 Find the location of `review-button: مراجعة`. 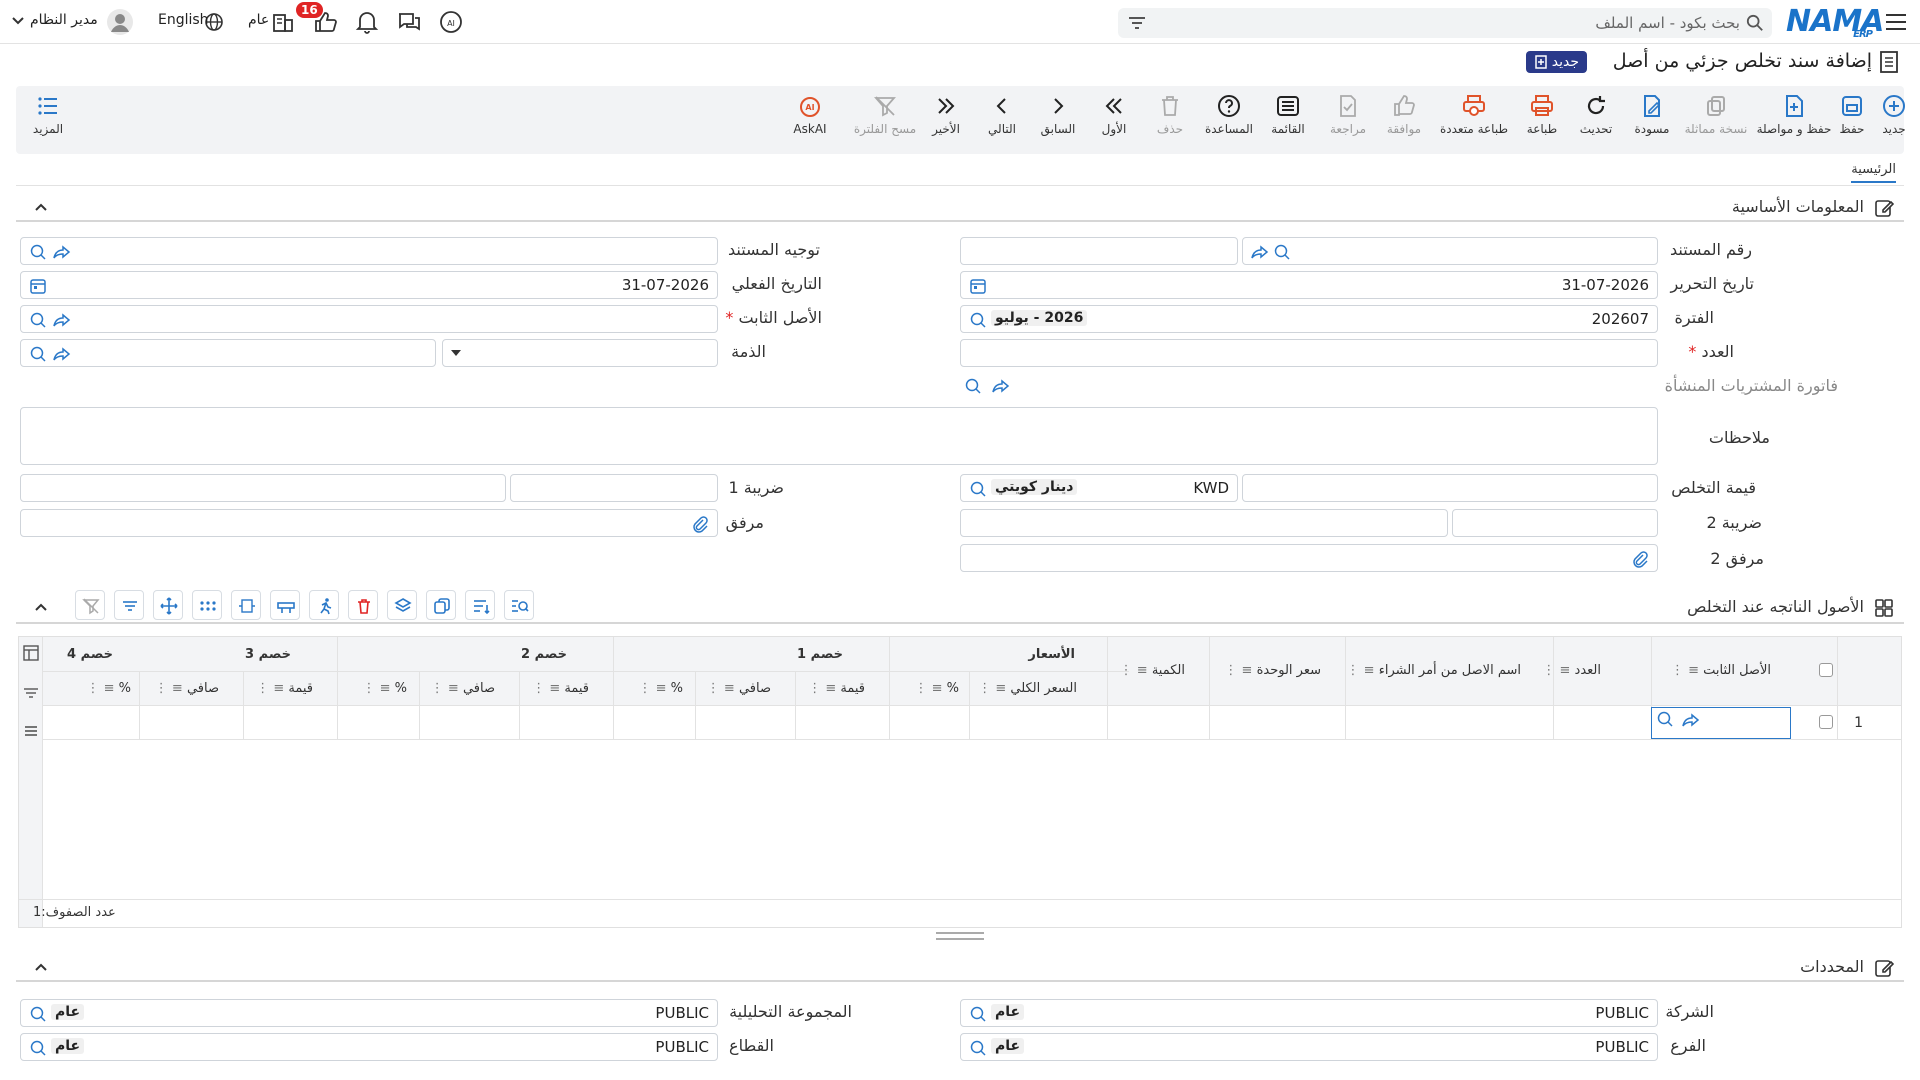

review-button: مراجعة is located at coordinates (1348, 115).